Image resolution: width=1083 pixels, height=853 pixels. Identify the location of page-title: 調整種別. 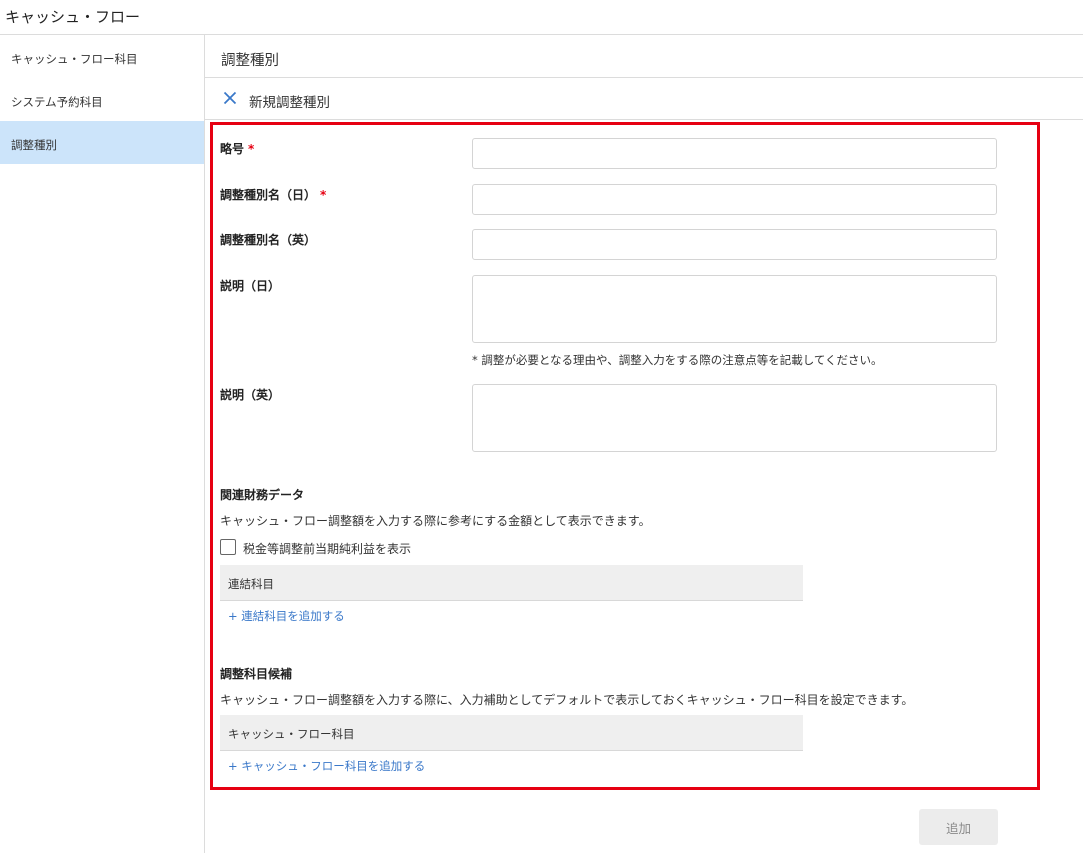
(250, 61).